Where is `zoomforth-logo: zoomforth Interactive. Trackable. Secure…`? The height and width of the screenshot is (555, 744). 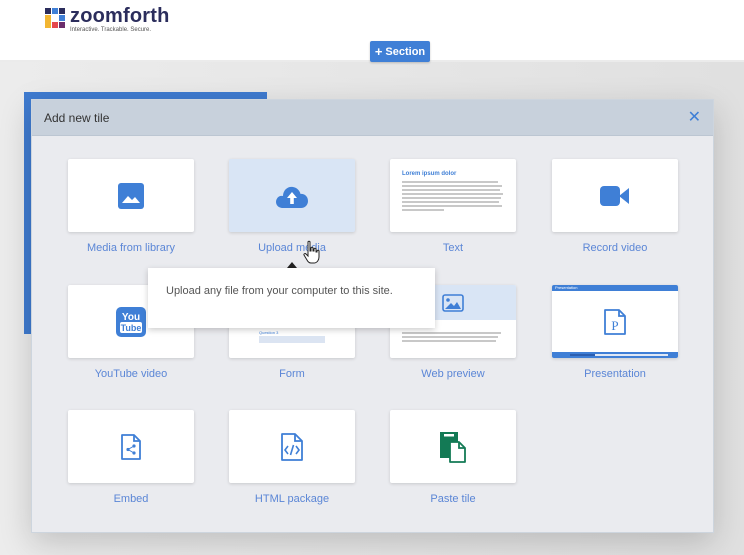
zoomforth-logo: zoomforth Interactive. Trackable. Secure… is located at coordinates (107, 20).